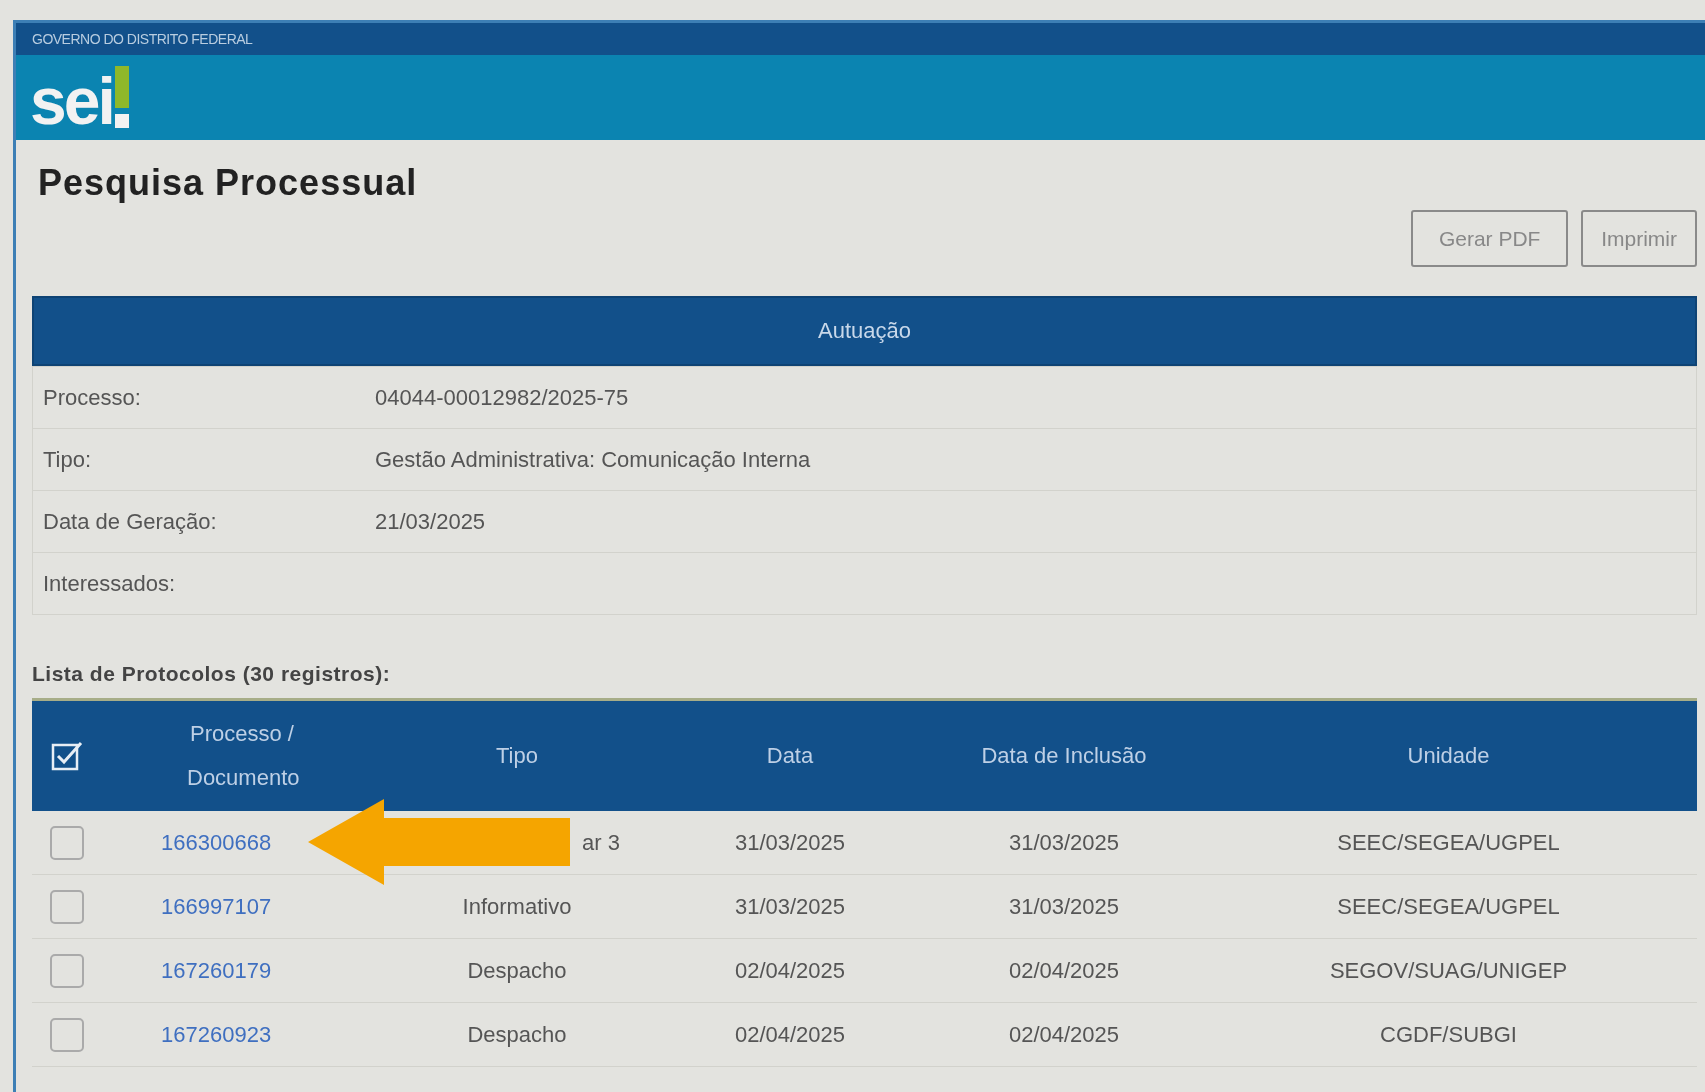 Image resolution: width=1705 pixels, height=1092 pixels. What do you see at coordinates (517, 756) in the screenshot?
I see `column-header: Tipo` at bounding box center [517, 756].